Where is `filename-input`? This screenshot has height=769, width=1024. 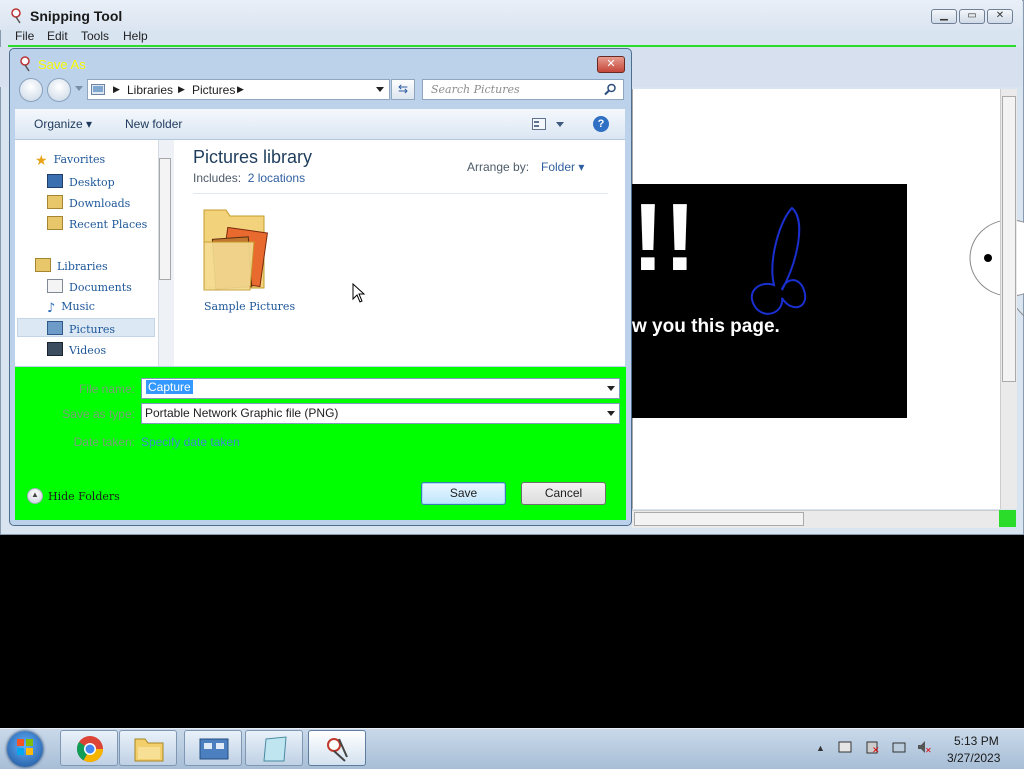 filename-input is located at coordinates (380, 388).